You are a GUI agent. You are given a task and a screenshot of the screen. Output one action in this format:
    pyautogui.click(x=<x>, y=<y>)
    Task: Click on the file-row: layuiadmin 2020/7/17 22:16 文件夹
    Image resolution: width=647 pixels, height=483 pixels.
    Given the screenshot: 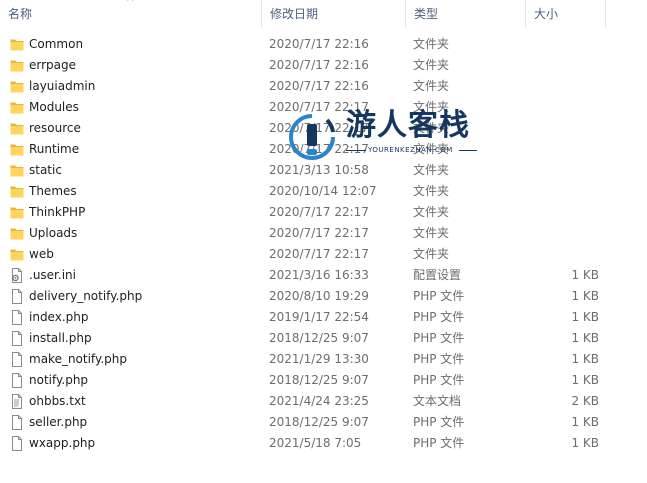 What is the action you would take?
    pyautogui.click(x=323, y=86)
    